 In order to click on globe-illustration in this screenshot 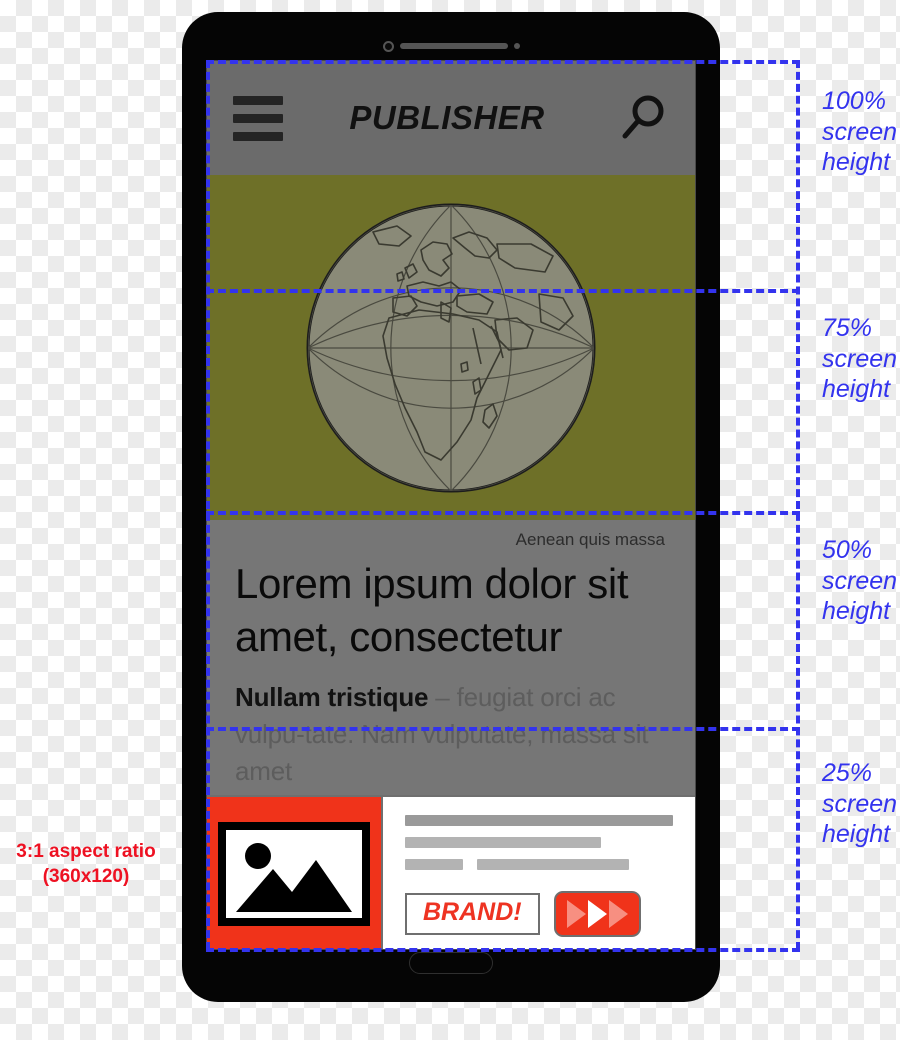, I will do `click(451, 348)`.